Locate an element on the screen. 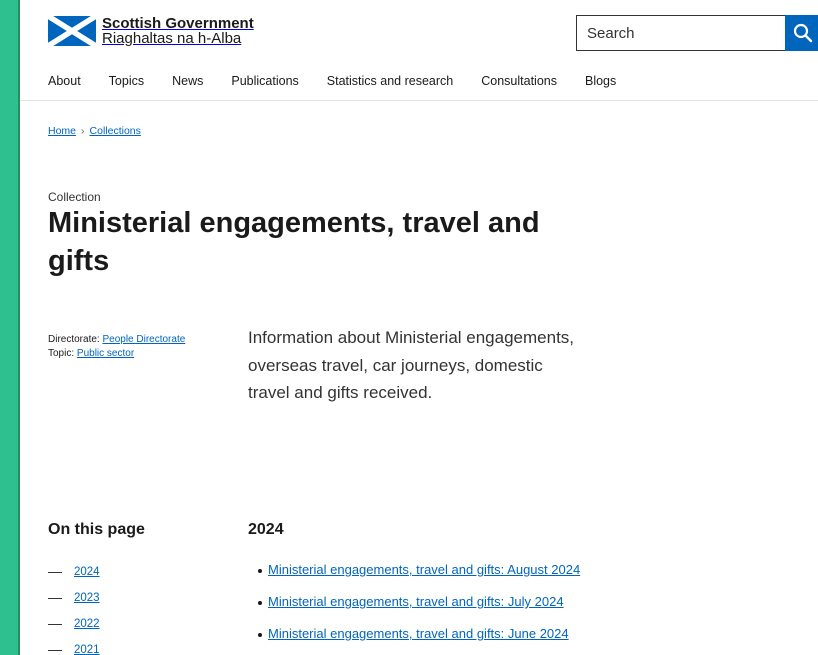 This screenshot has height=655, width=818. nav-blogs: Blogs is located at coordinates (600, 81).